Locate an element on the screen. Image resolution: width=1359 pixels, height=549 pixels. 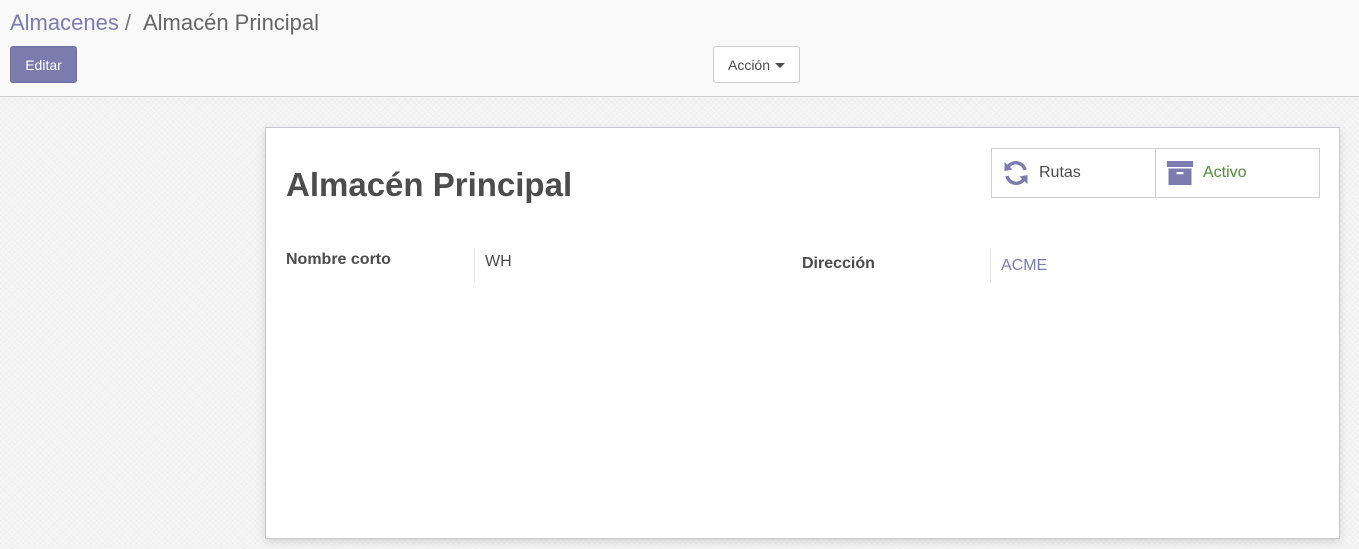
archive-icon is located at coordinates (1180, 173).